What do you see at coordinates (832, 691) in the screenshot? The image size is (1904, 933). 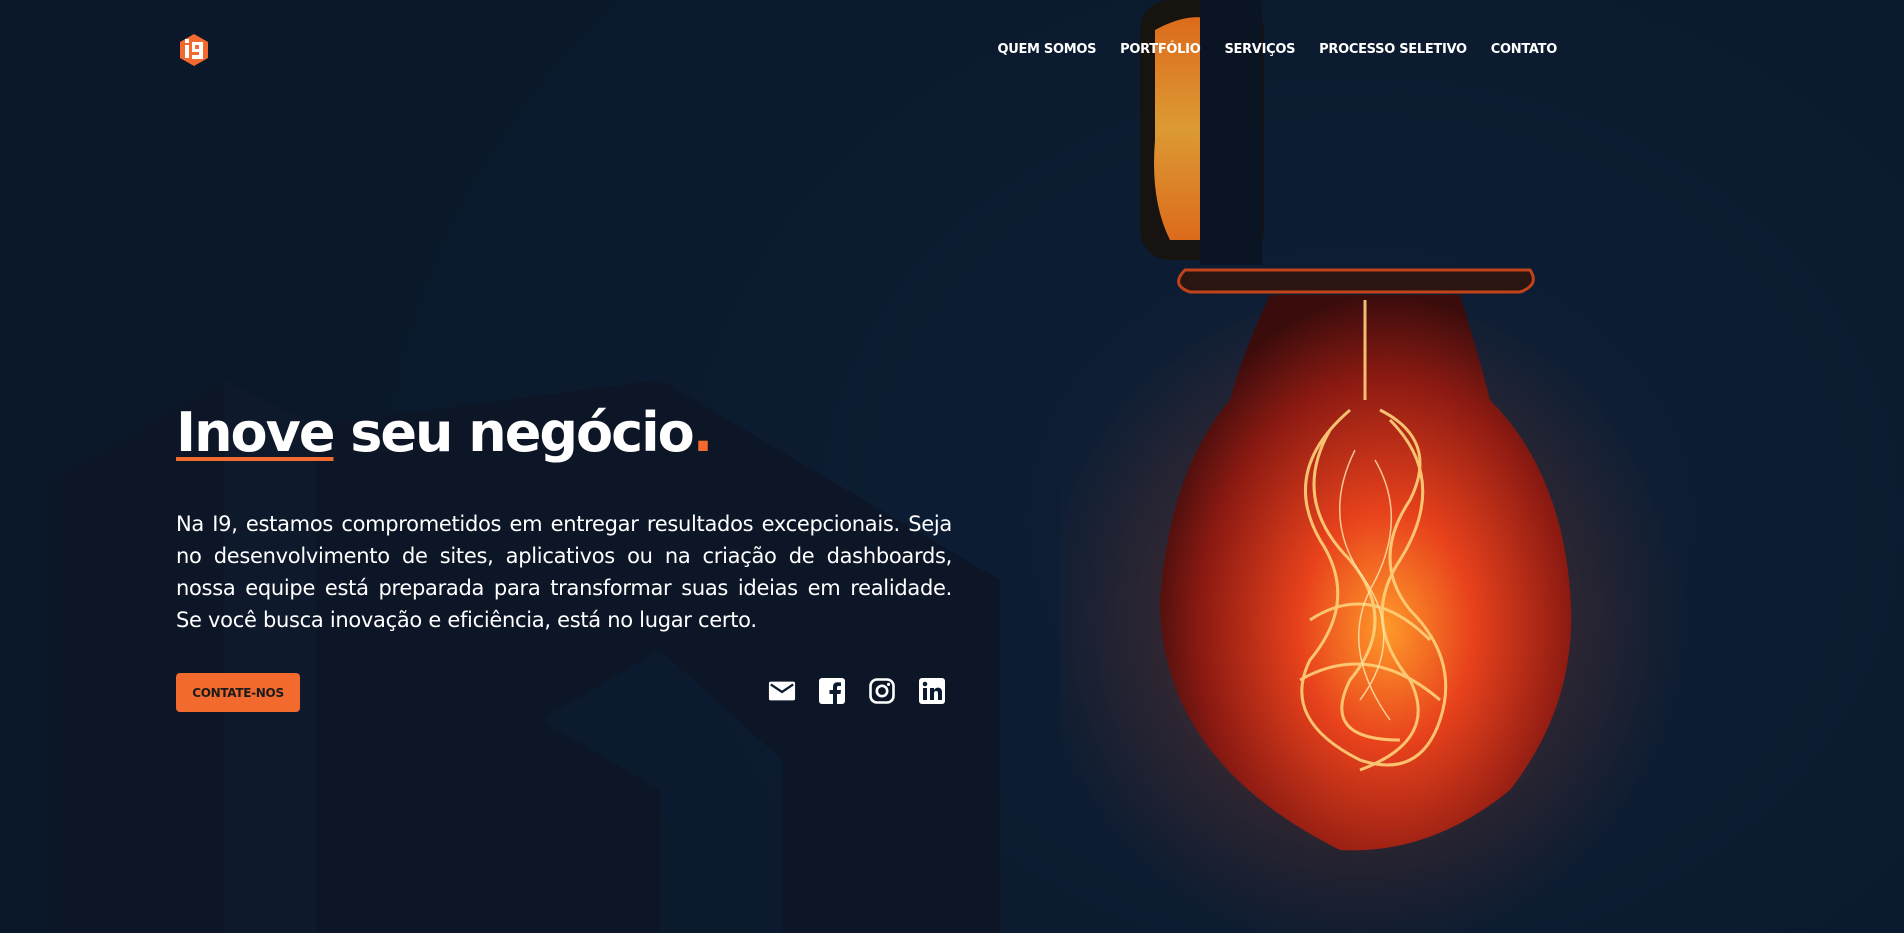 I see `facebook-icon` at bounding box center [832, 691].